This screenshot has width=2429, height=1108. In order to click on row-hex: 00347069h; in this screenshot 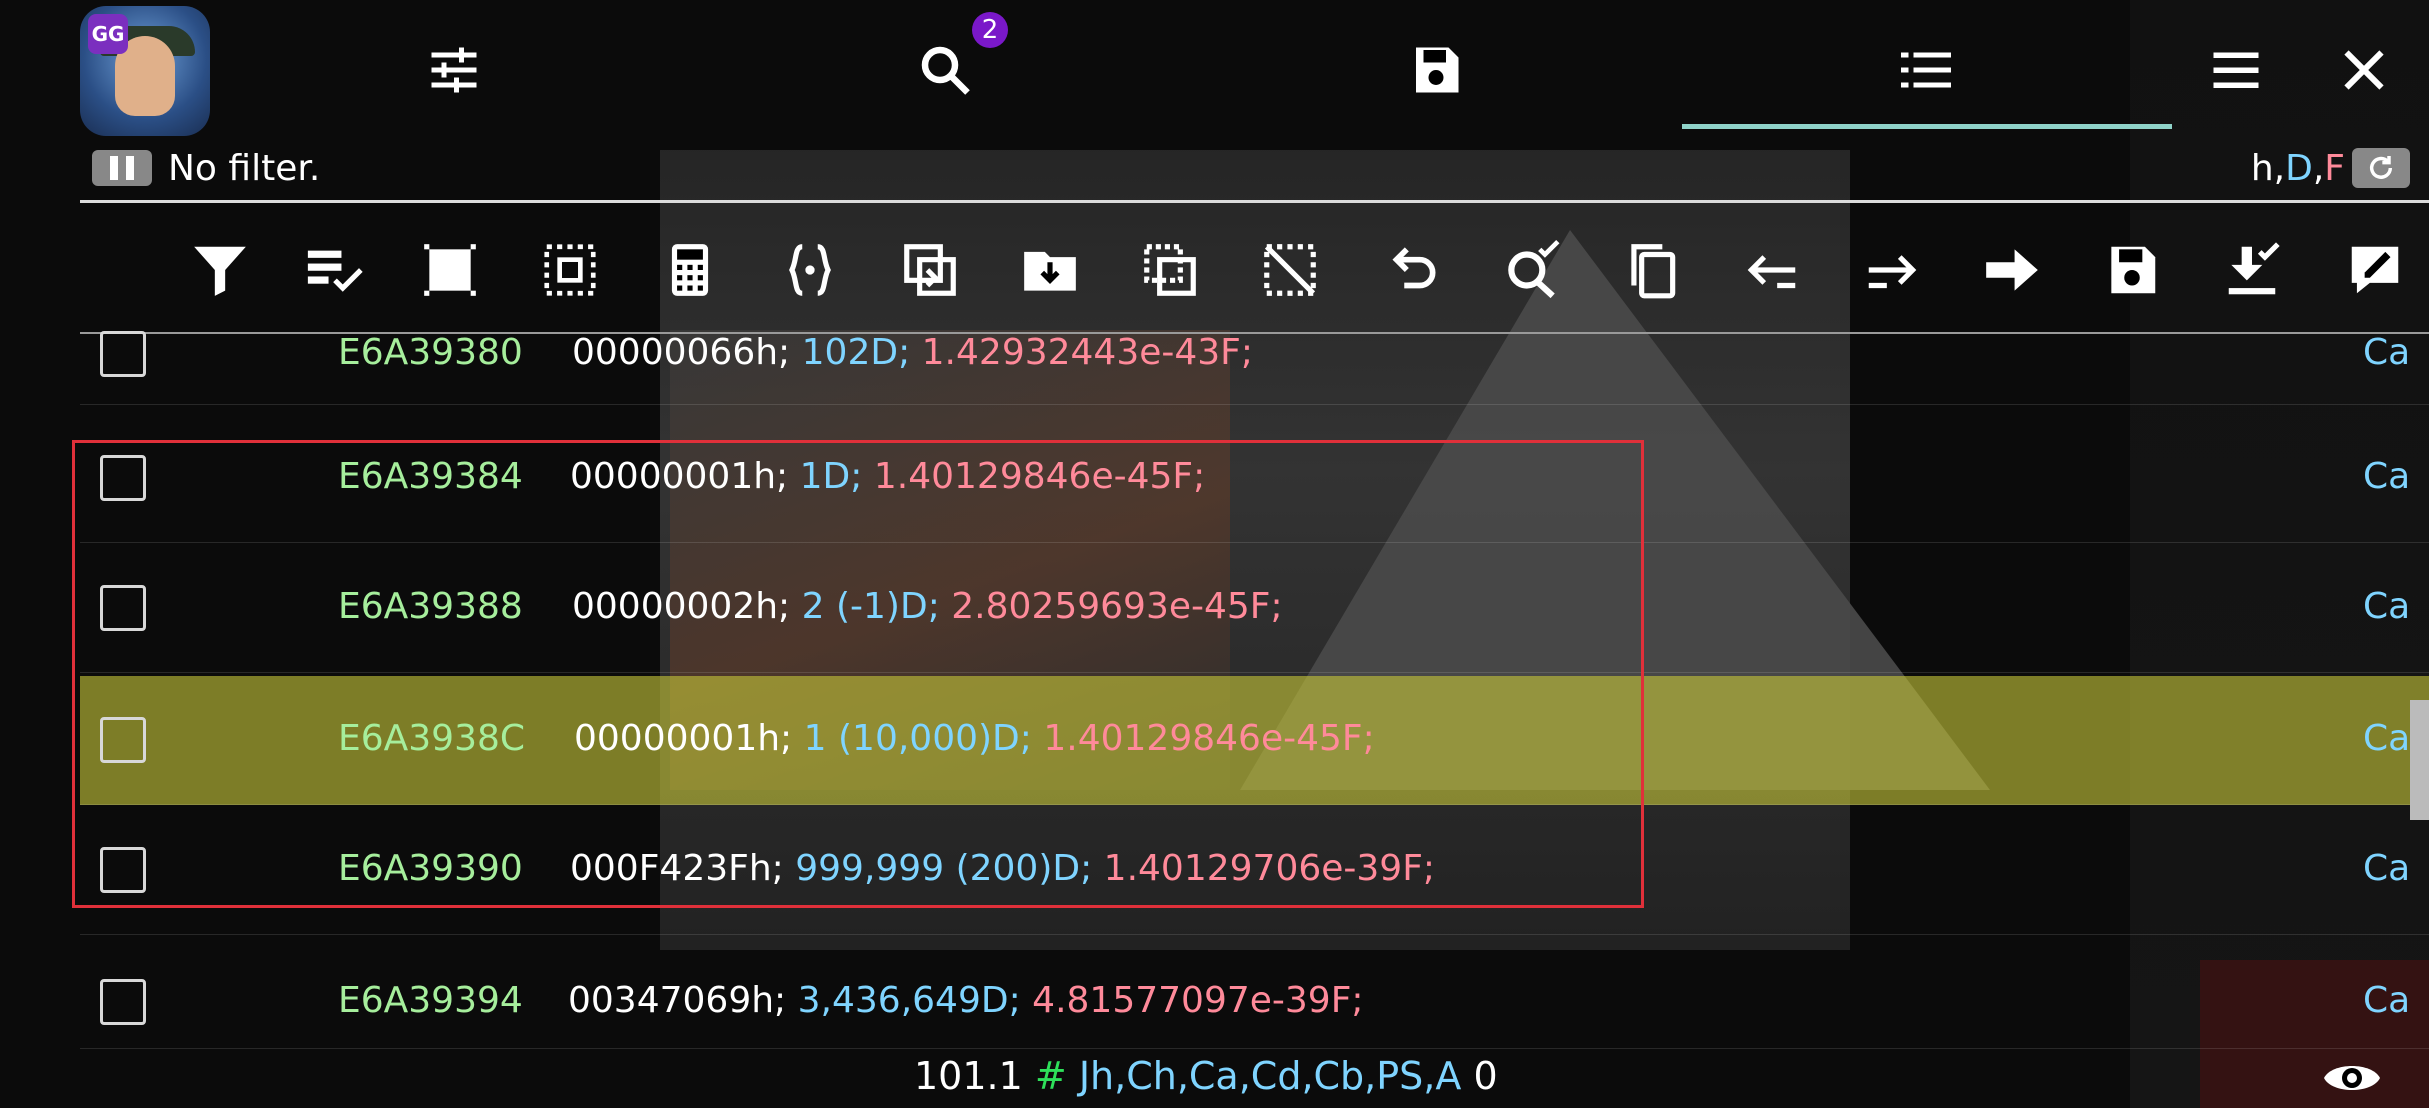, I will do `click(677, 1000)`.